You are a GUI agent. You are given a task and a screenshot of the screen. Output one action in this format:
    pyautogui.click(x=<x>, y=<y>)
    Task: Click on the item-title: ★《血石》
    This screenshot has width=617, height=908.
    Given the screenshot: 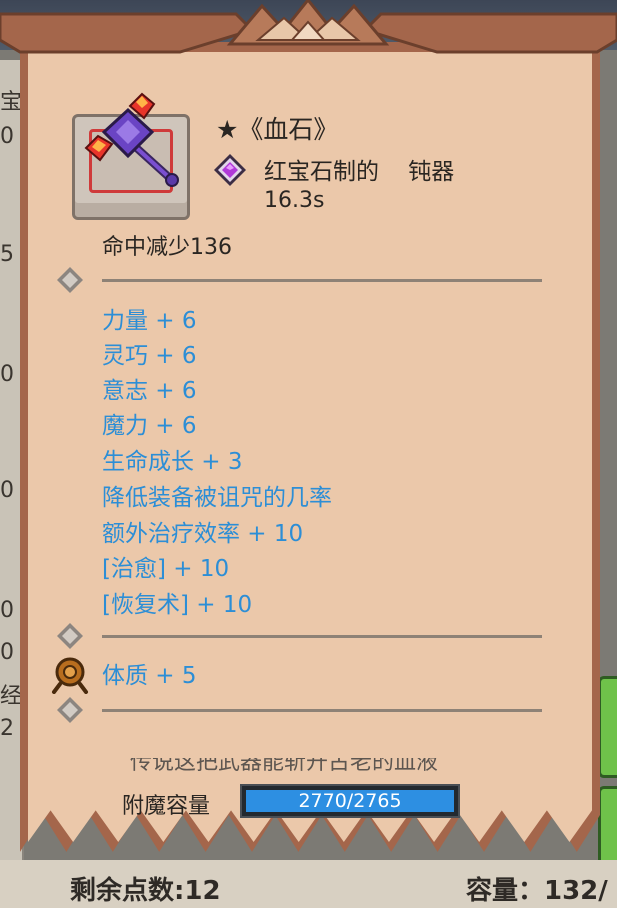 What is the action you would take?
    pyautogui.click(x=277, y=129)
    